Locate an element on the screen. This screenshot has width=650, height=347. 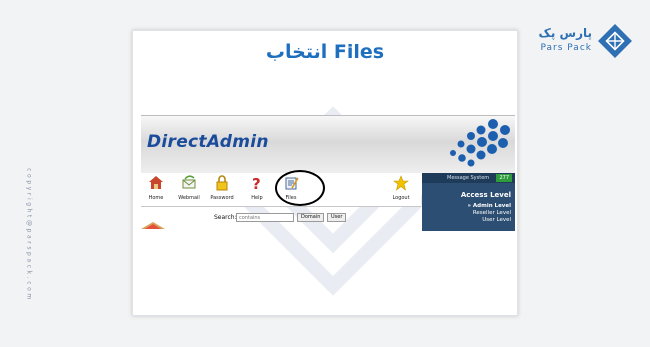
message-count-badge: 277 is located at coordinates (504, 178).